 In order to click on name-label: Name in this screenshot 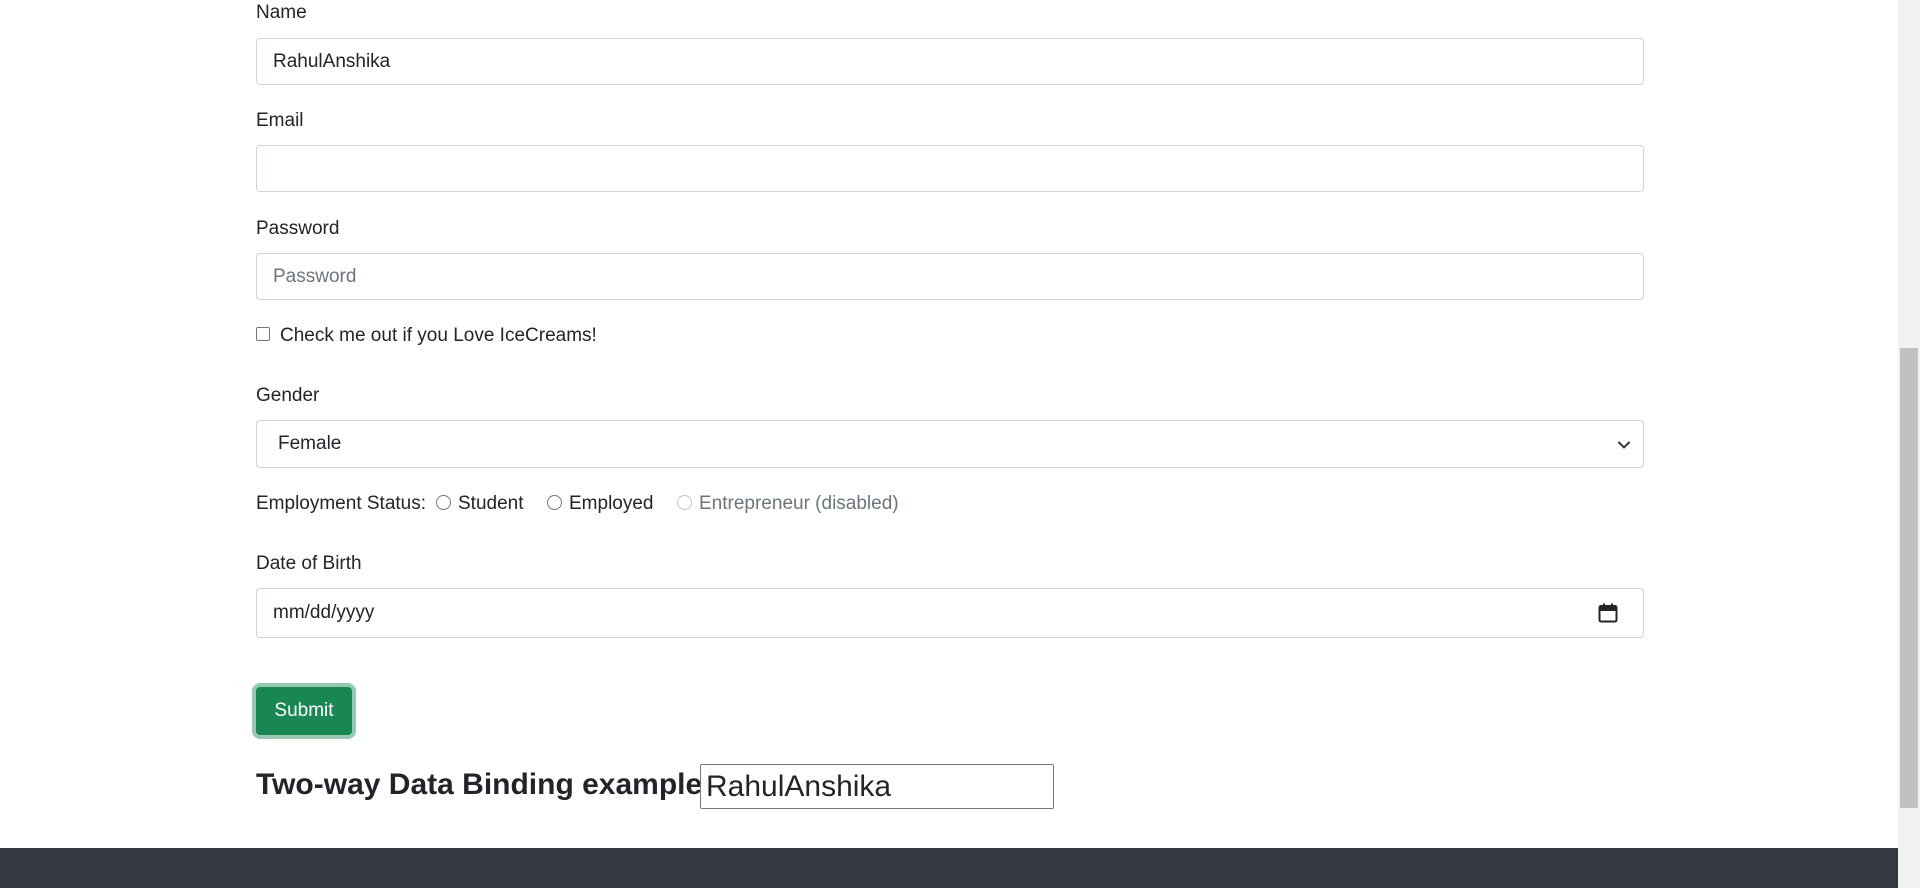, I will do `click(281, 12)`.